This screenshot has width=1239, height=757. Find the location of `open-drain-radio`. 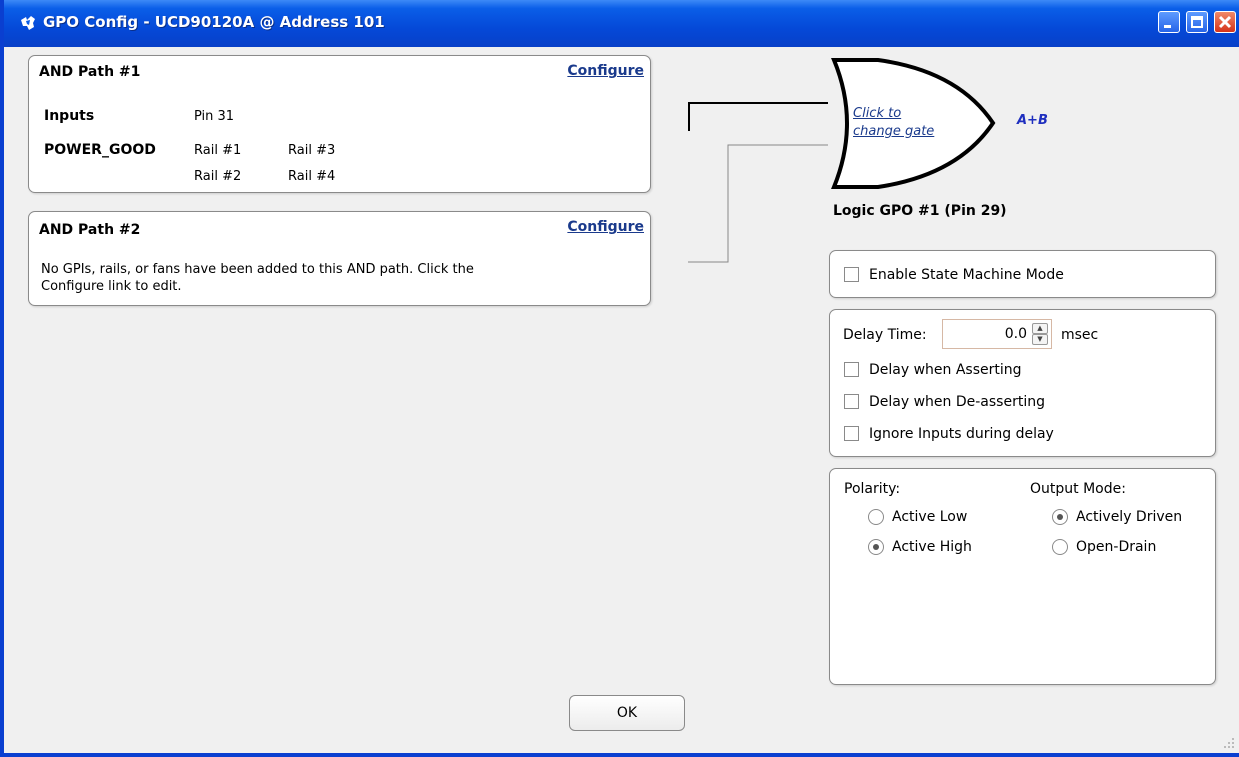

open-drain-radio is located at coordinates (1060, 547).